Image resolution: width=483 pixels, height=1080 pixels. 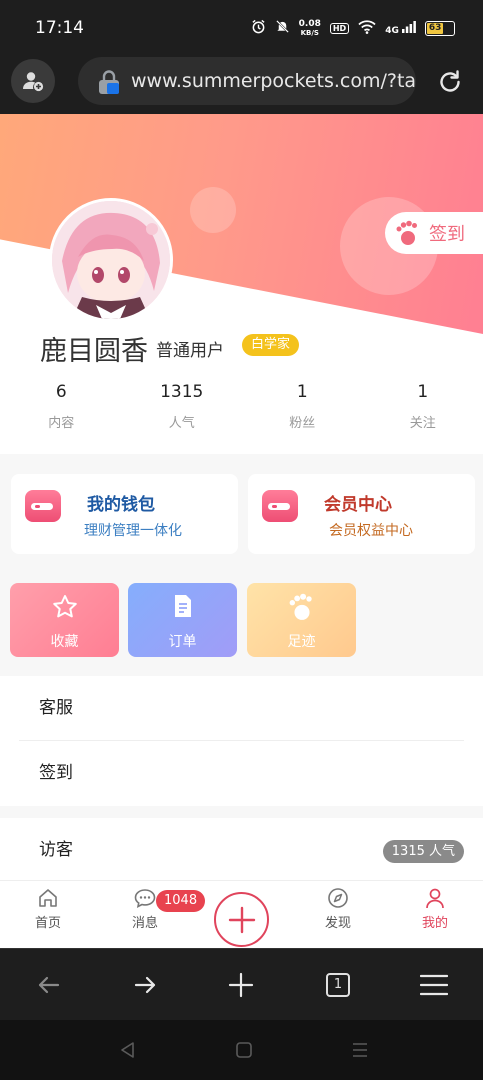 What do you see at coordinates (358, 505) in the screenshot?
I see `vip-title: 会员中心` at bounding box center [358, 505].